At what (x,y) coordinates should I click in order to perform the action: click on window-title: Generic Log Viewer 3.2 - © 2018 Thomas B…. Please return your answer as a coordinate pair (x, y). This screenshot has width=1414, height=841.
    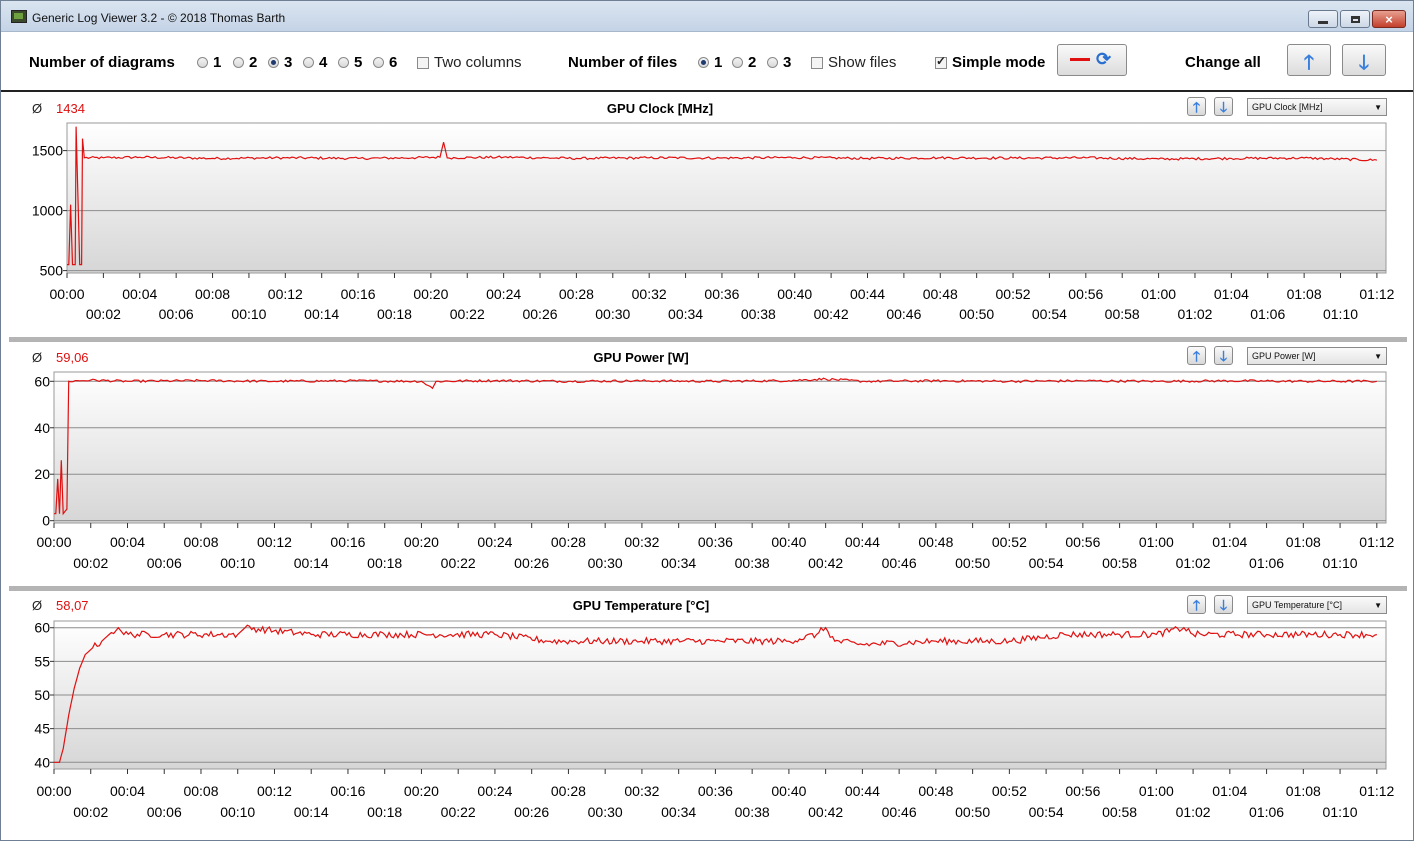
    Looking at the image, I should click on (159, 18).